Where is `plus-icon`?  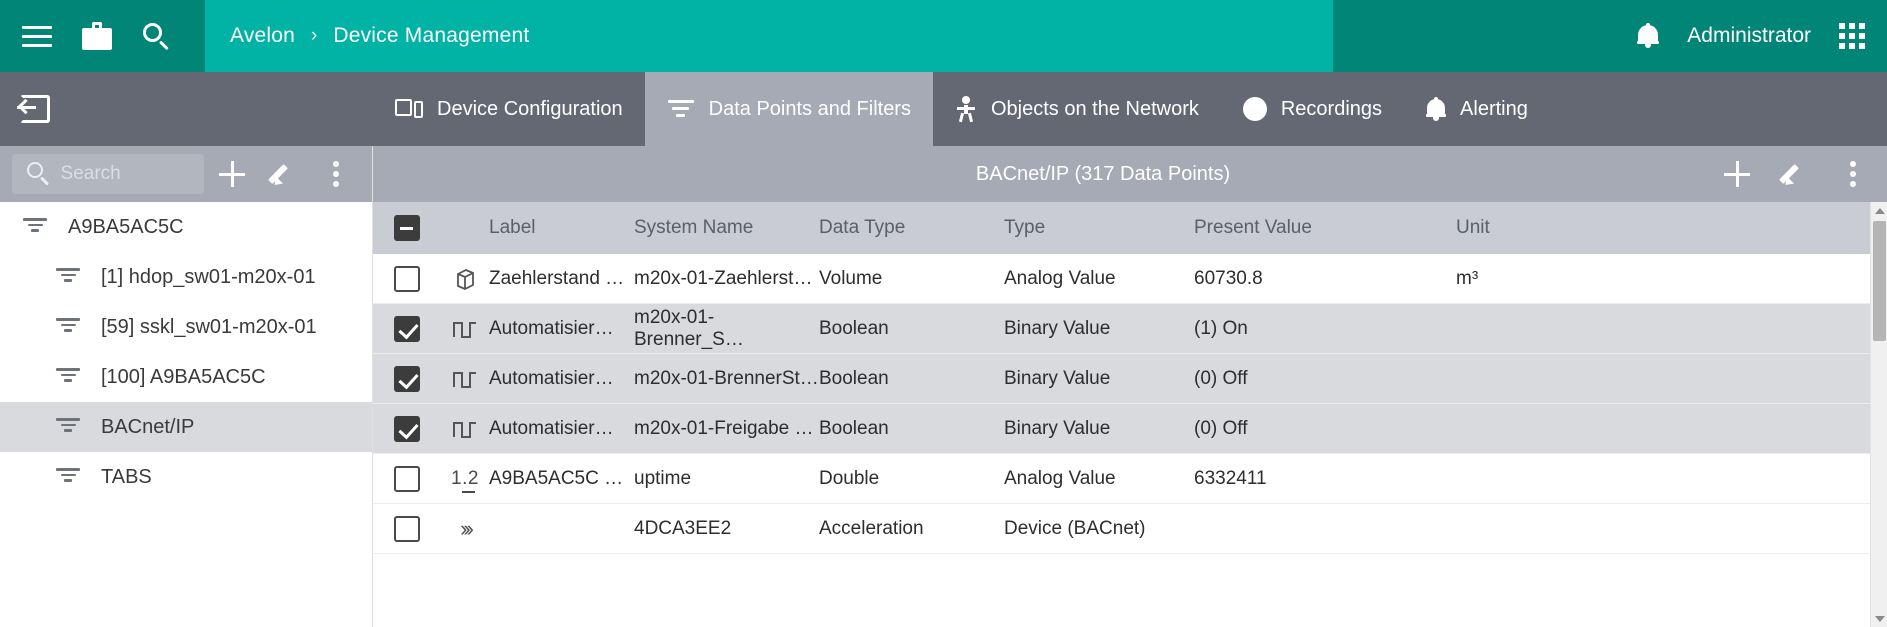
plus-icon is located at coordinates (232, 174).